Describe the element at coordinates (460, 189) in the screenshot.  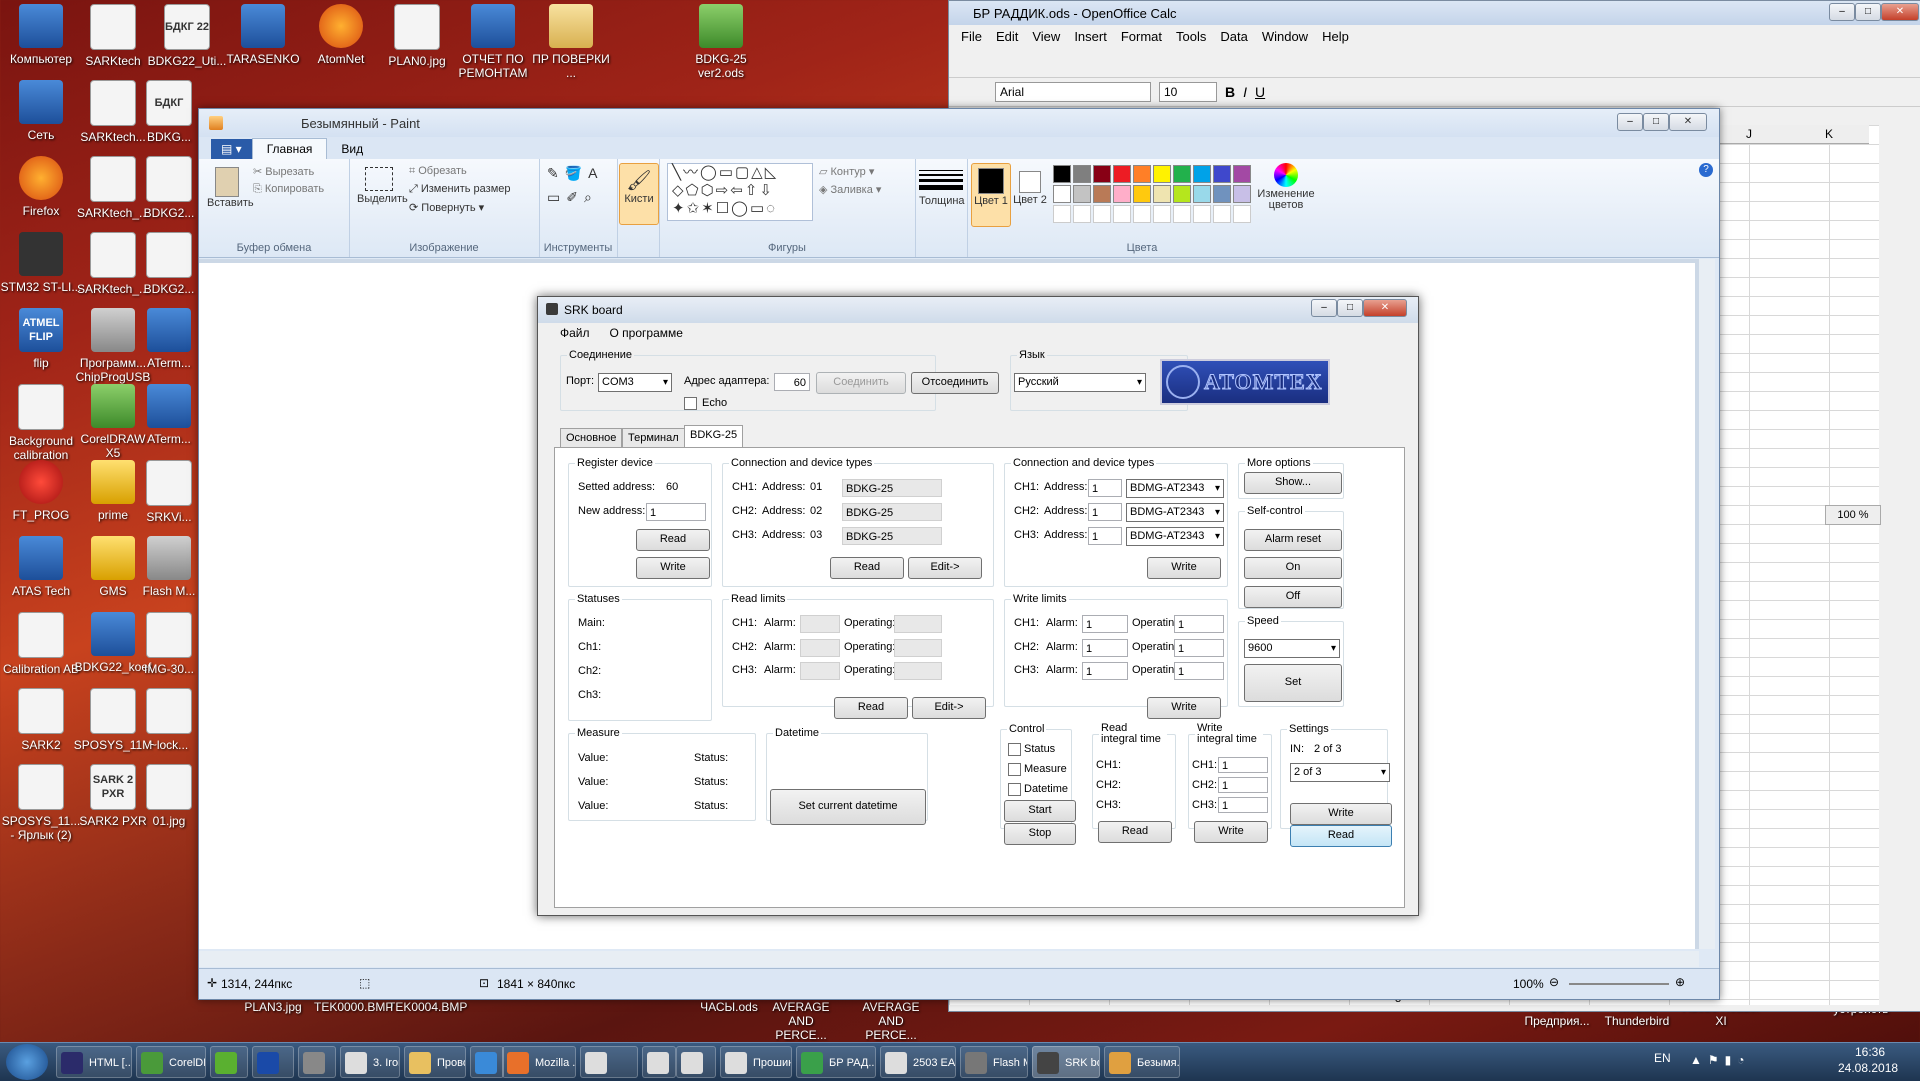
I see `resize-button: ⤢ Изменить размер` at that location.